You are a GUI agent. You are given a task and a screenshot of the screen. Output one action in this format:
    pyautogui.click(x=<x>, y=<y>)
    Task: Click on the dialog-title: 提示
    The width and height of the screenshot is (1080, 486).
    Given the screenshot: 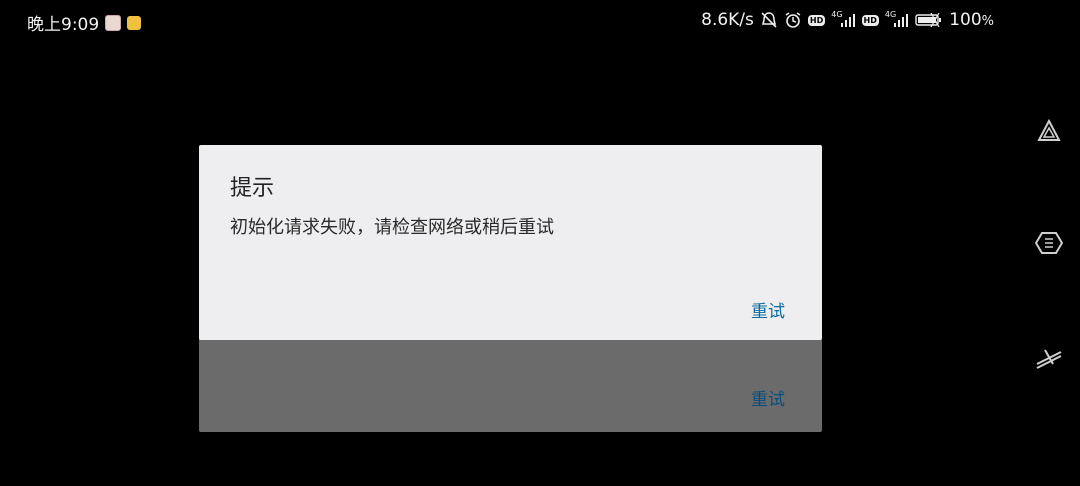 What is the action you would take?
    pyautogui.click(x=252, y=188)
    